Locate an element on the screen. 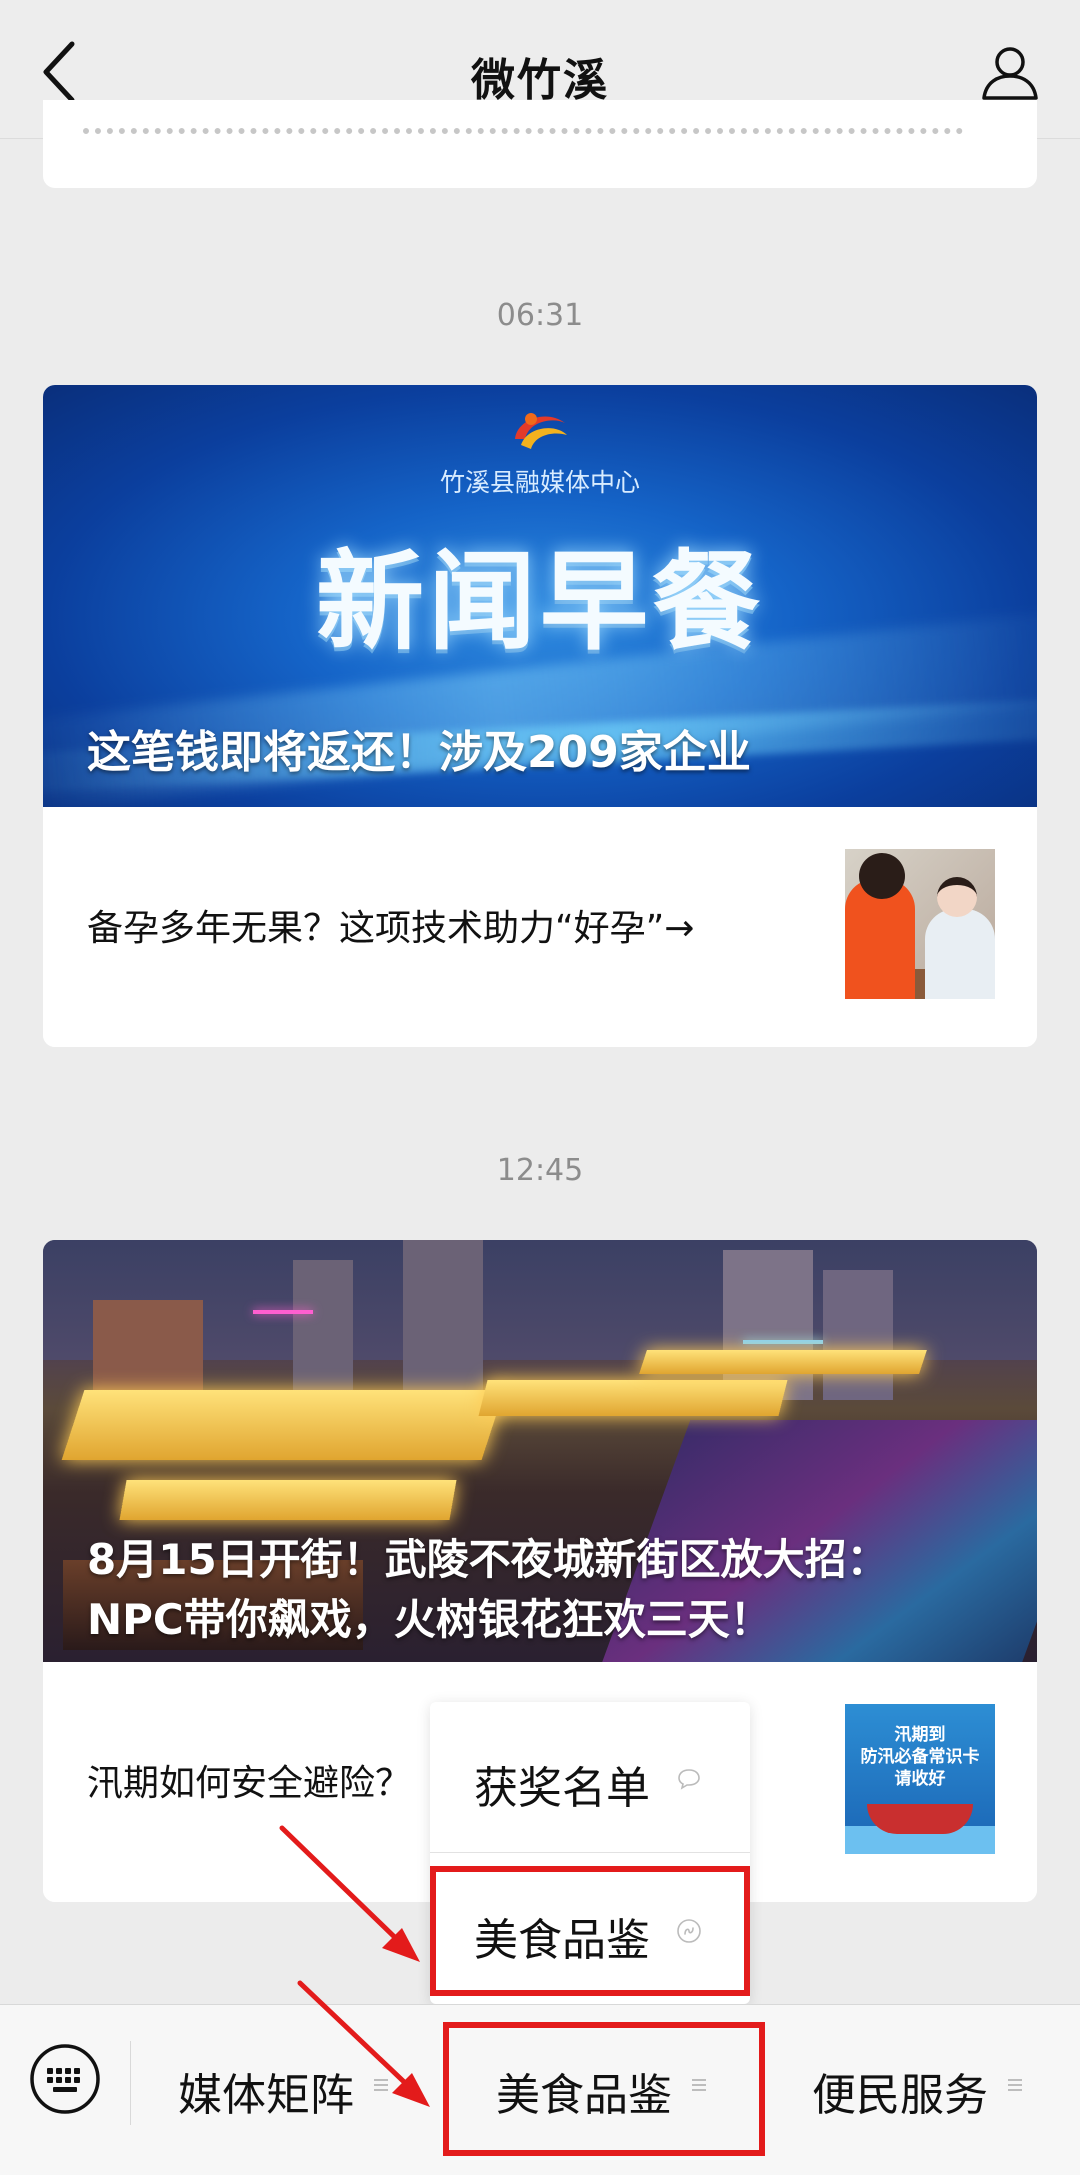 The width and height of the screenshot is (1080, 2175). article-title: 备孕多年无果？这项技术助力“好孕”→ is located at coordinates (391, 928).